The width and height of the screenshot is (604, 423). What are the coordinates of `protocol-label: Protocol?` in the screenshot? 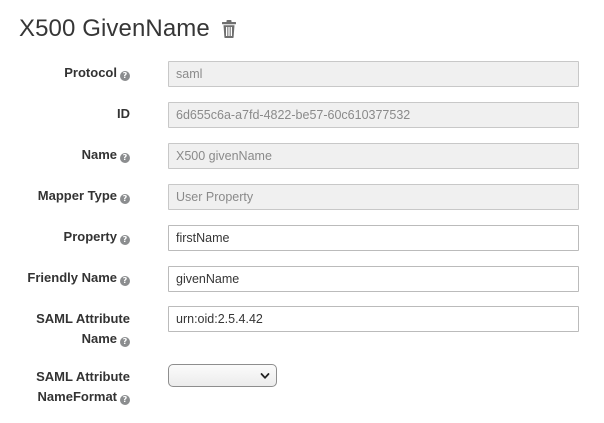 It's located at (97, 73).